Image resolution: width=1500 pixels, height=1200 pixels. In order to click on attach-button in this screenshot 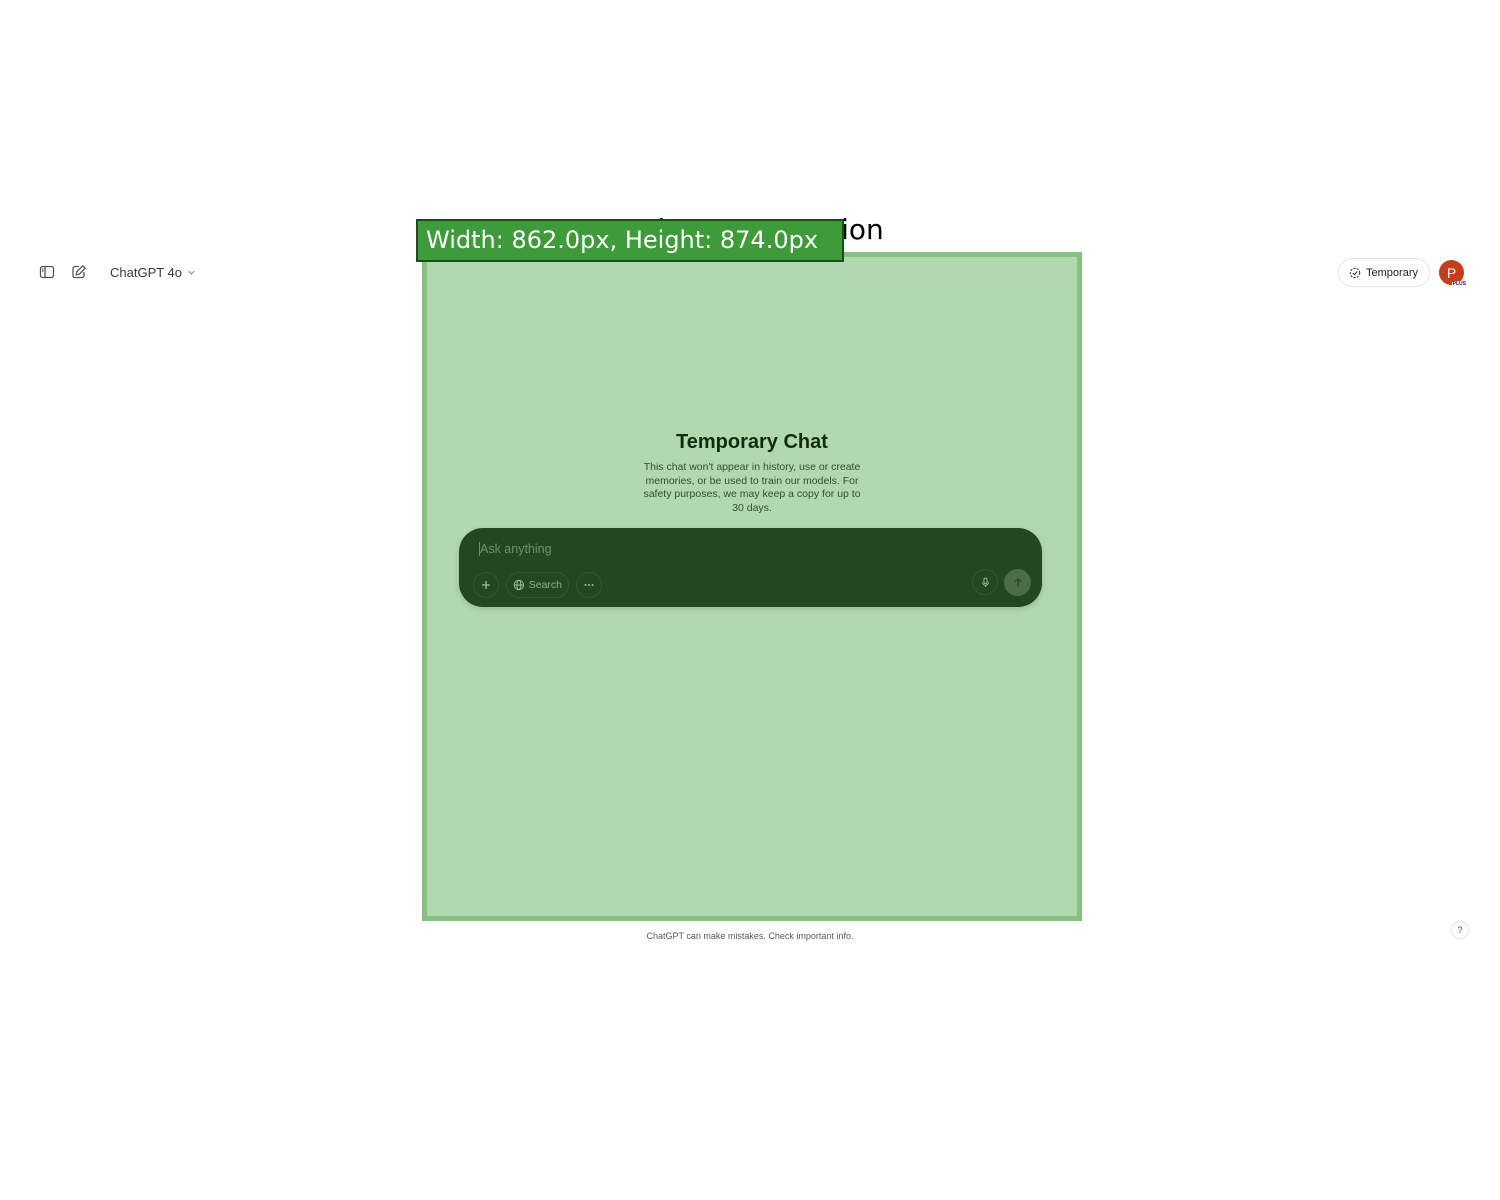, I will do `click(486, 585)`.